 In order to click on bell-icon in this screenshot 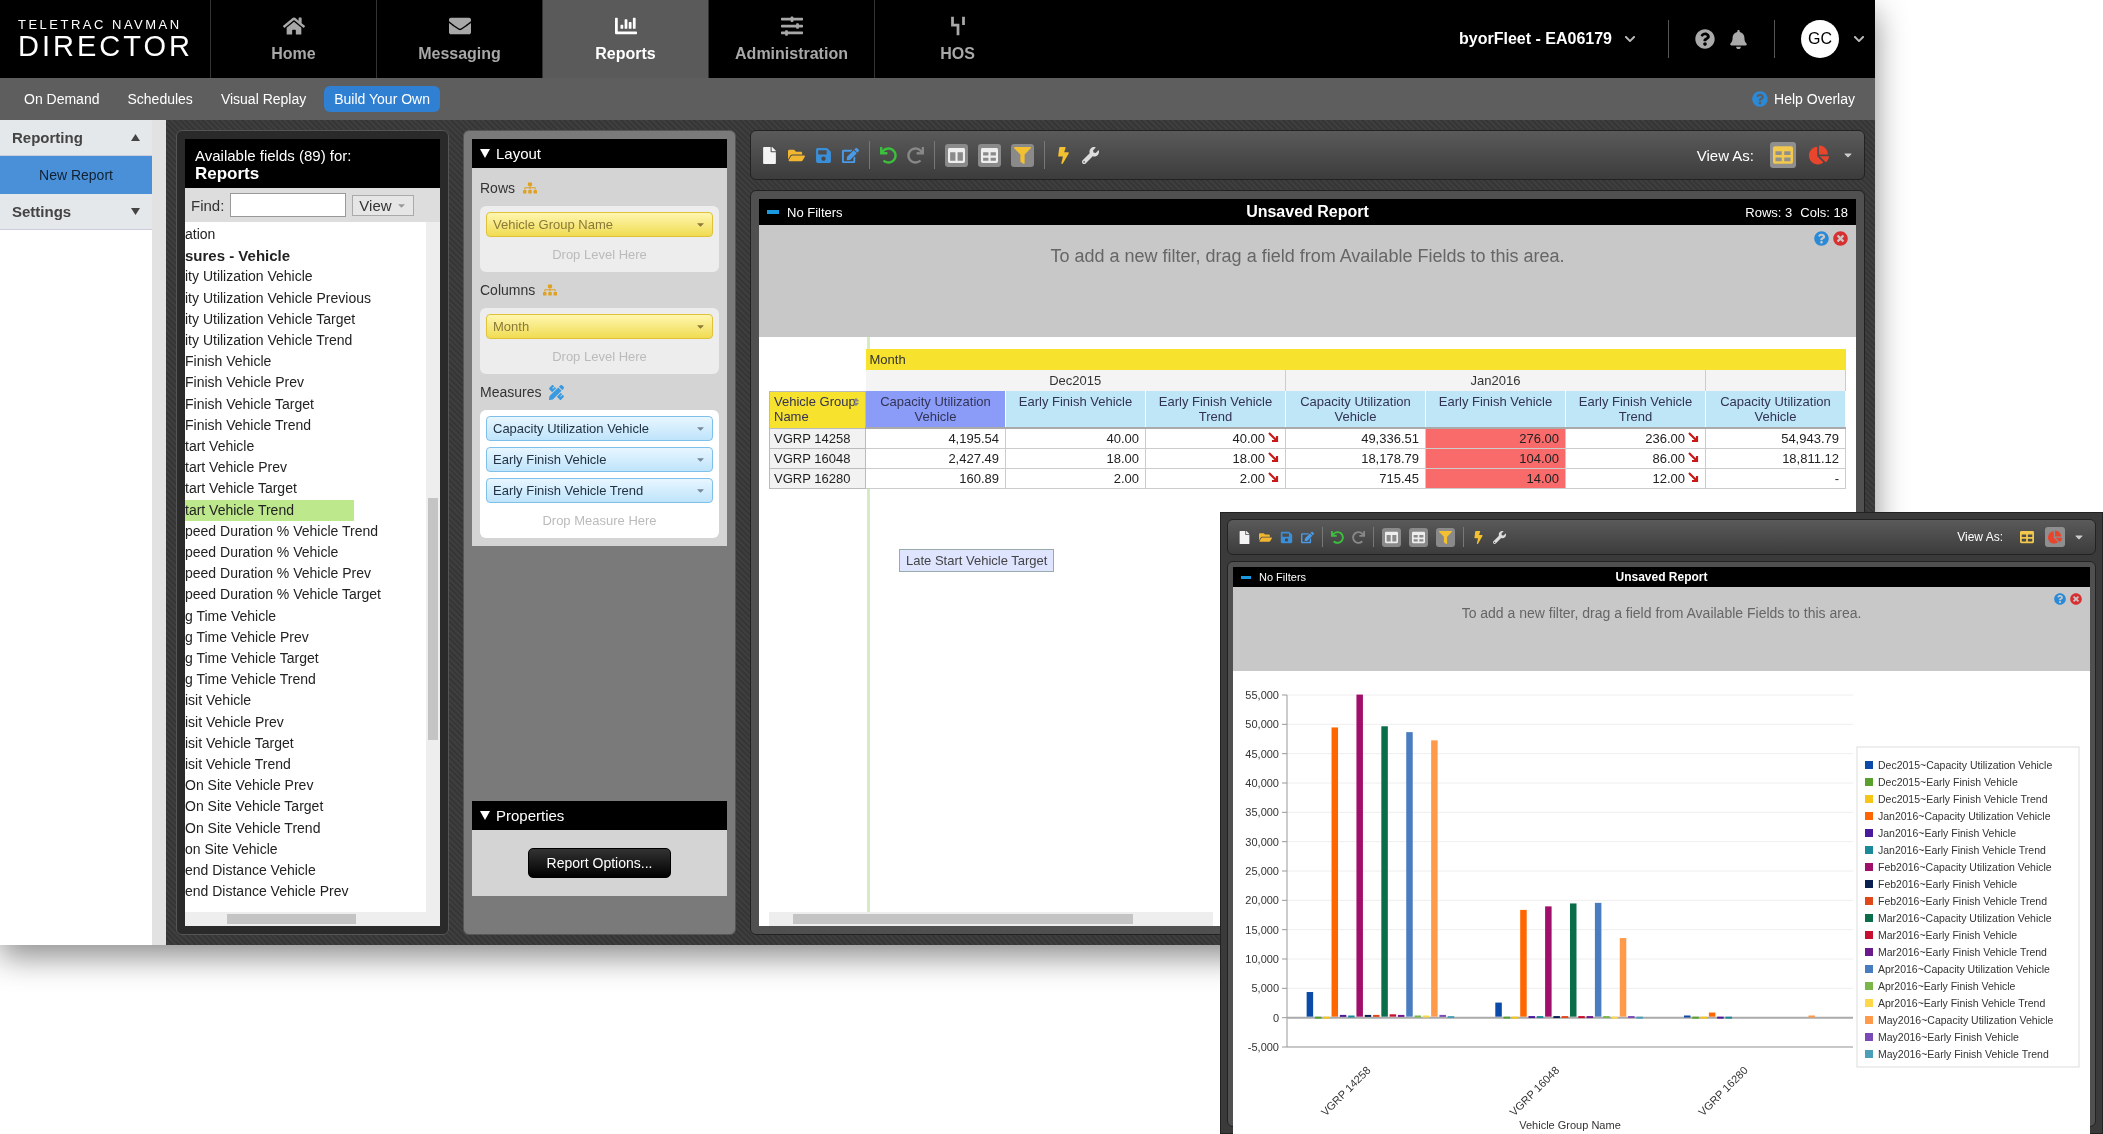, I will do `click(1738, 39)`.